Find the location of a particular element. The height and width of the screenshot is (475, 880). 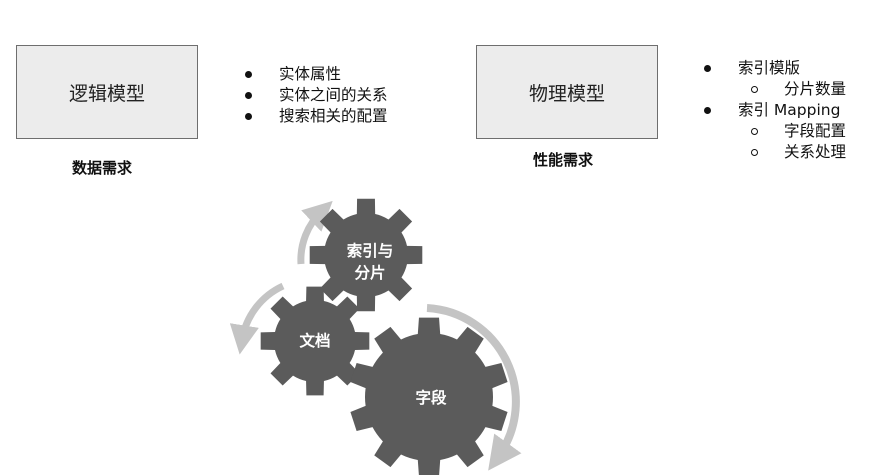

index-sharding-label-line1: 索引与 is located at coordinates (370, 250).